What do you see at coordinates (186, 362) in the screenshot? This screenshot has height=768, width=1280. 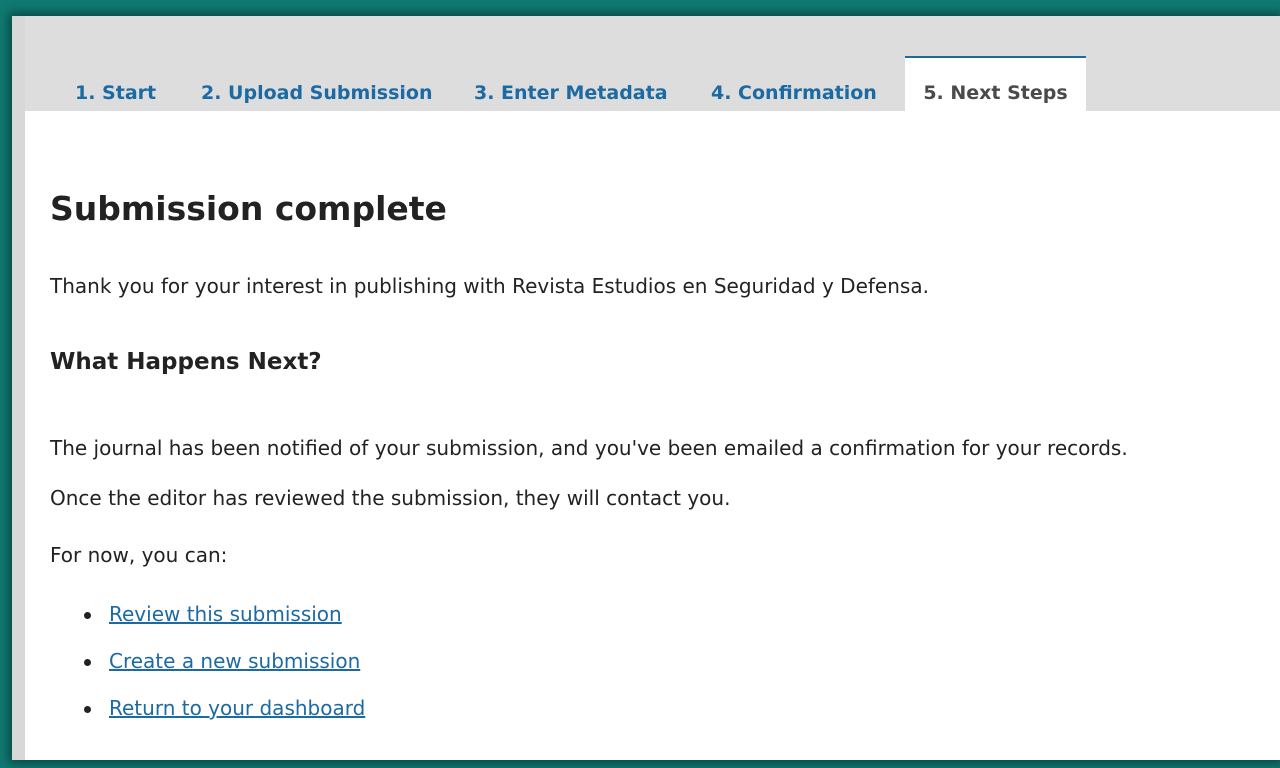 I see `section-heading-next: What Happens Next?` at bounding box center [186, 362].